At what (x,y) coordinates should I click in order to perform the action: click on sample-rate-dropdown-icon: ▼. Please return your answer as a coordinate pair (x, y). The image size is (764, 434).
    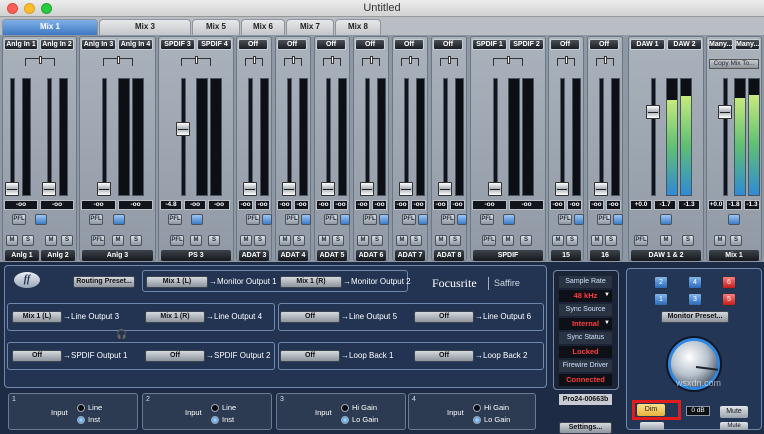
    Looking at the image, I should click on (607, 295).